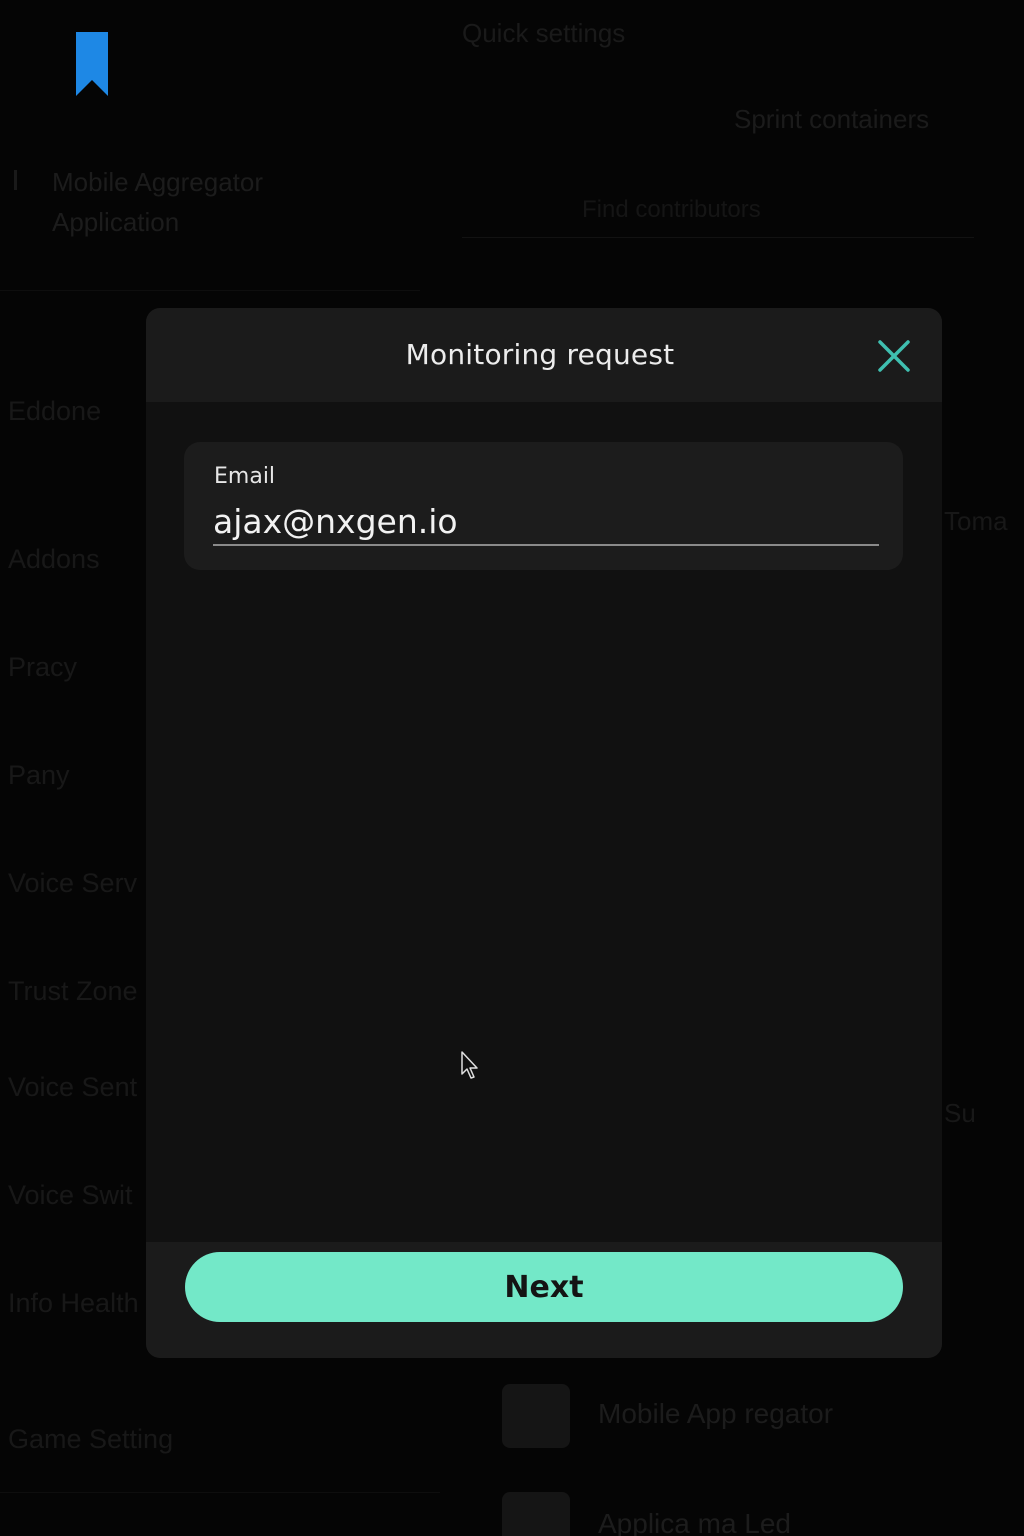 This screenshot has height=1536, width=1024. What do you see at coordinates (70, 1195) in the screenshot?
I see `background-row: Voice Swit` at bounding box center [70, 1195].